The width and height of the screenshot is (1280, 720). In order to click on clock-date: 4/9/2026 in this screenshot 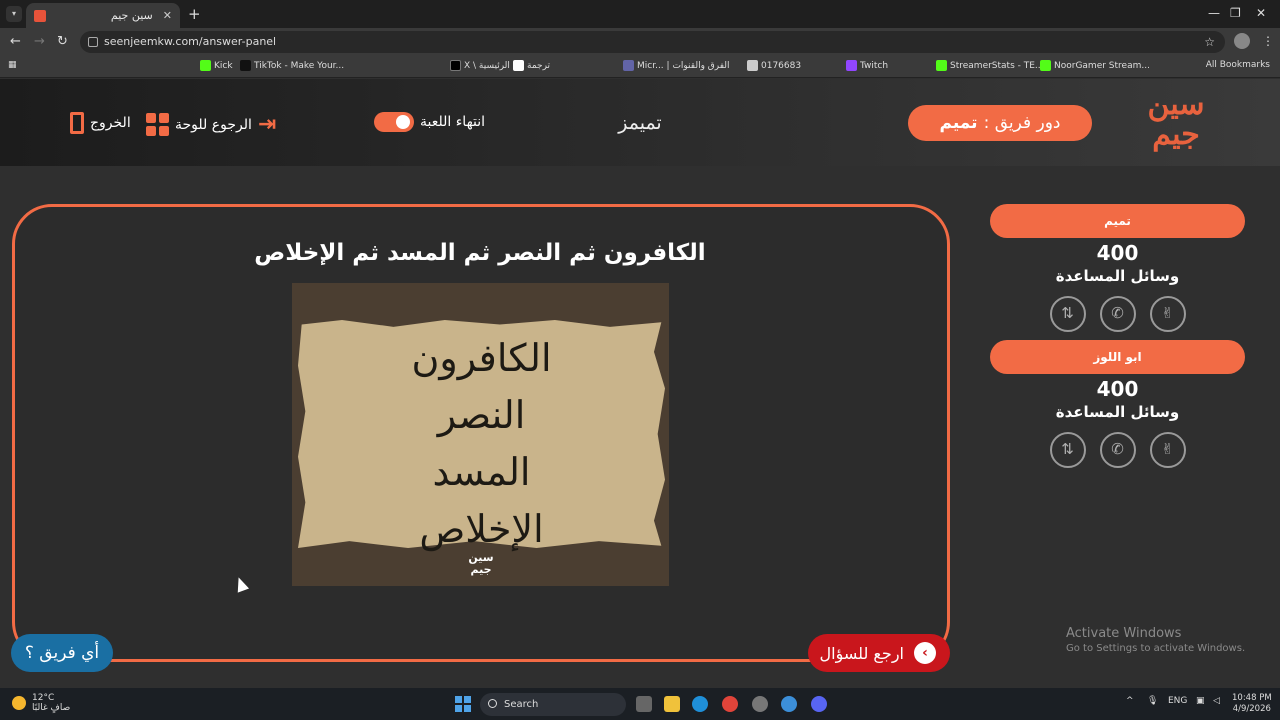, I will do `click(1251, 709)`.